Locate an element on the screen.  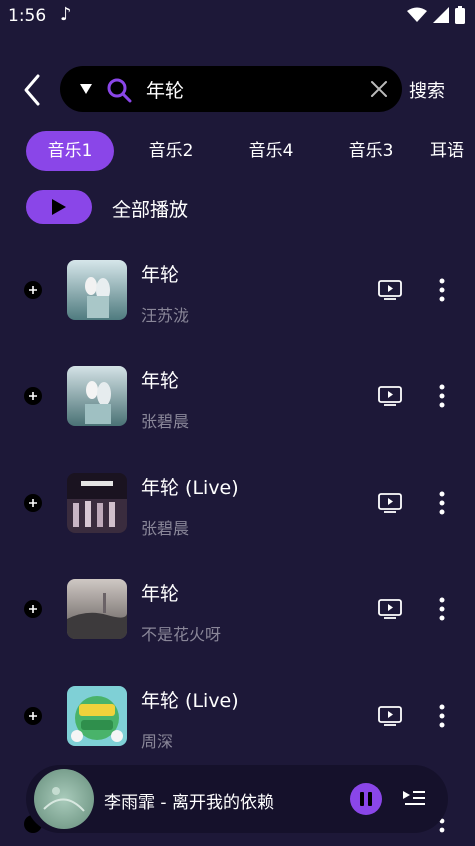
play-all-button is located at coordinates (59, 207).